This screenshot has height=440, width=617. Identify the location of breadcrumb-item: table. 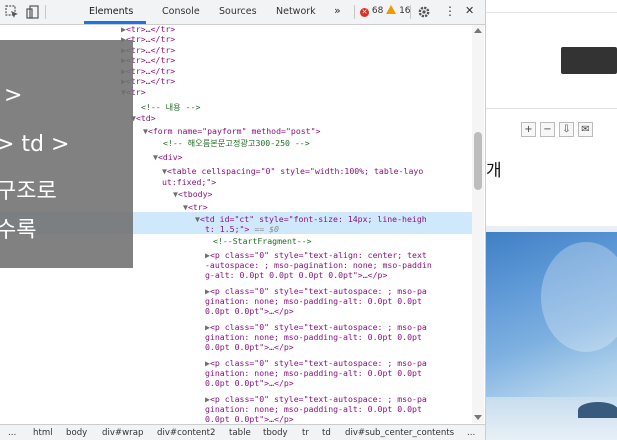
(240, 433).